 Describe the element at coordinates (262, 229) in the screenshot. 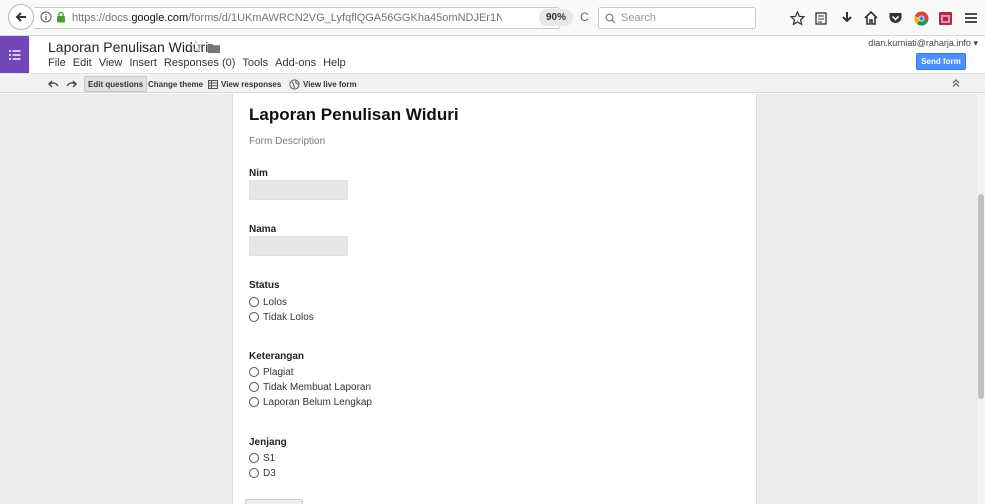

I see `question-nama-label: Nama` at that location.